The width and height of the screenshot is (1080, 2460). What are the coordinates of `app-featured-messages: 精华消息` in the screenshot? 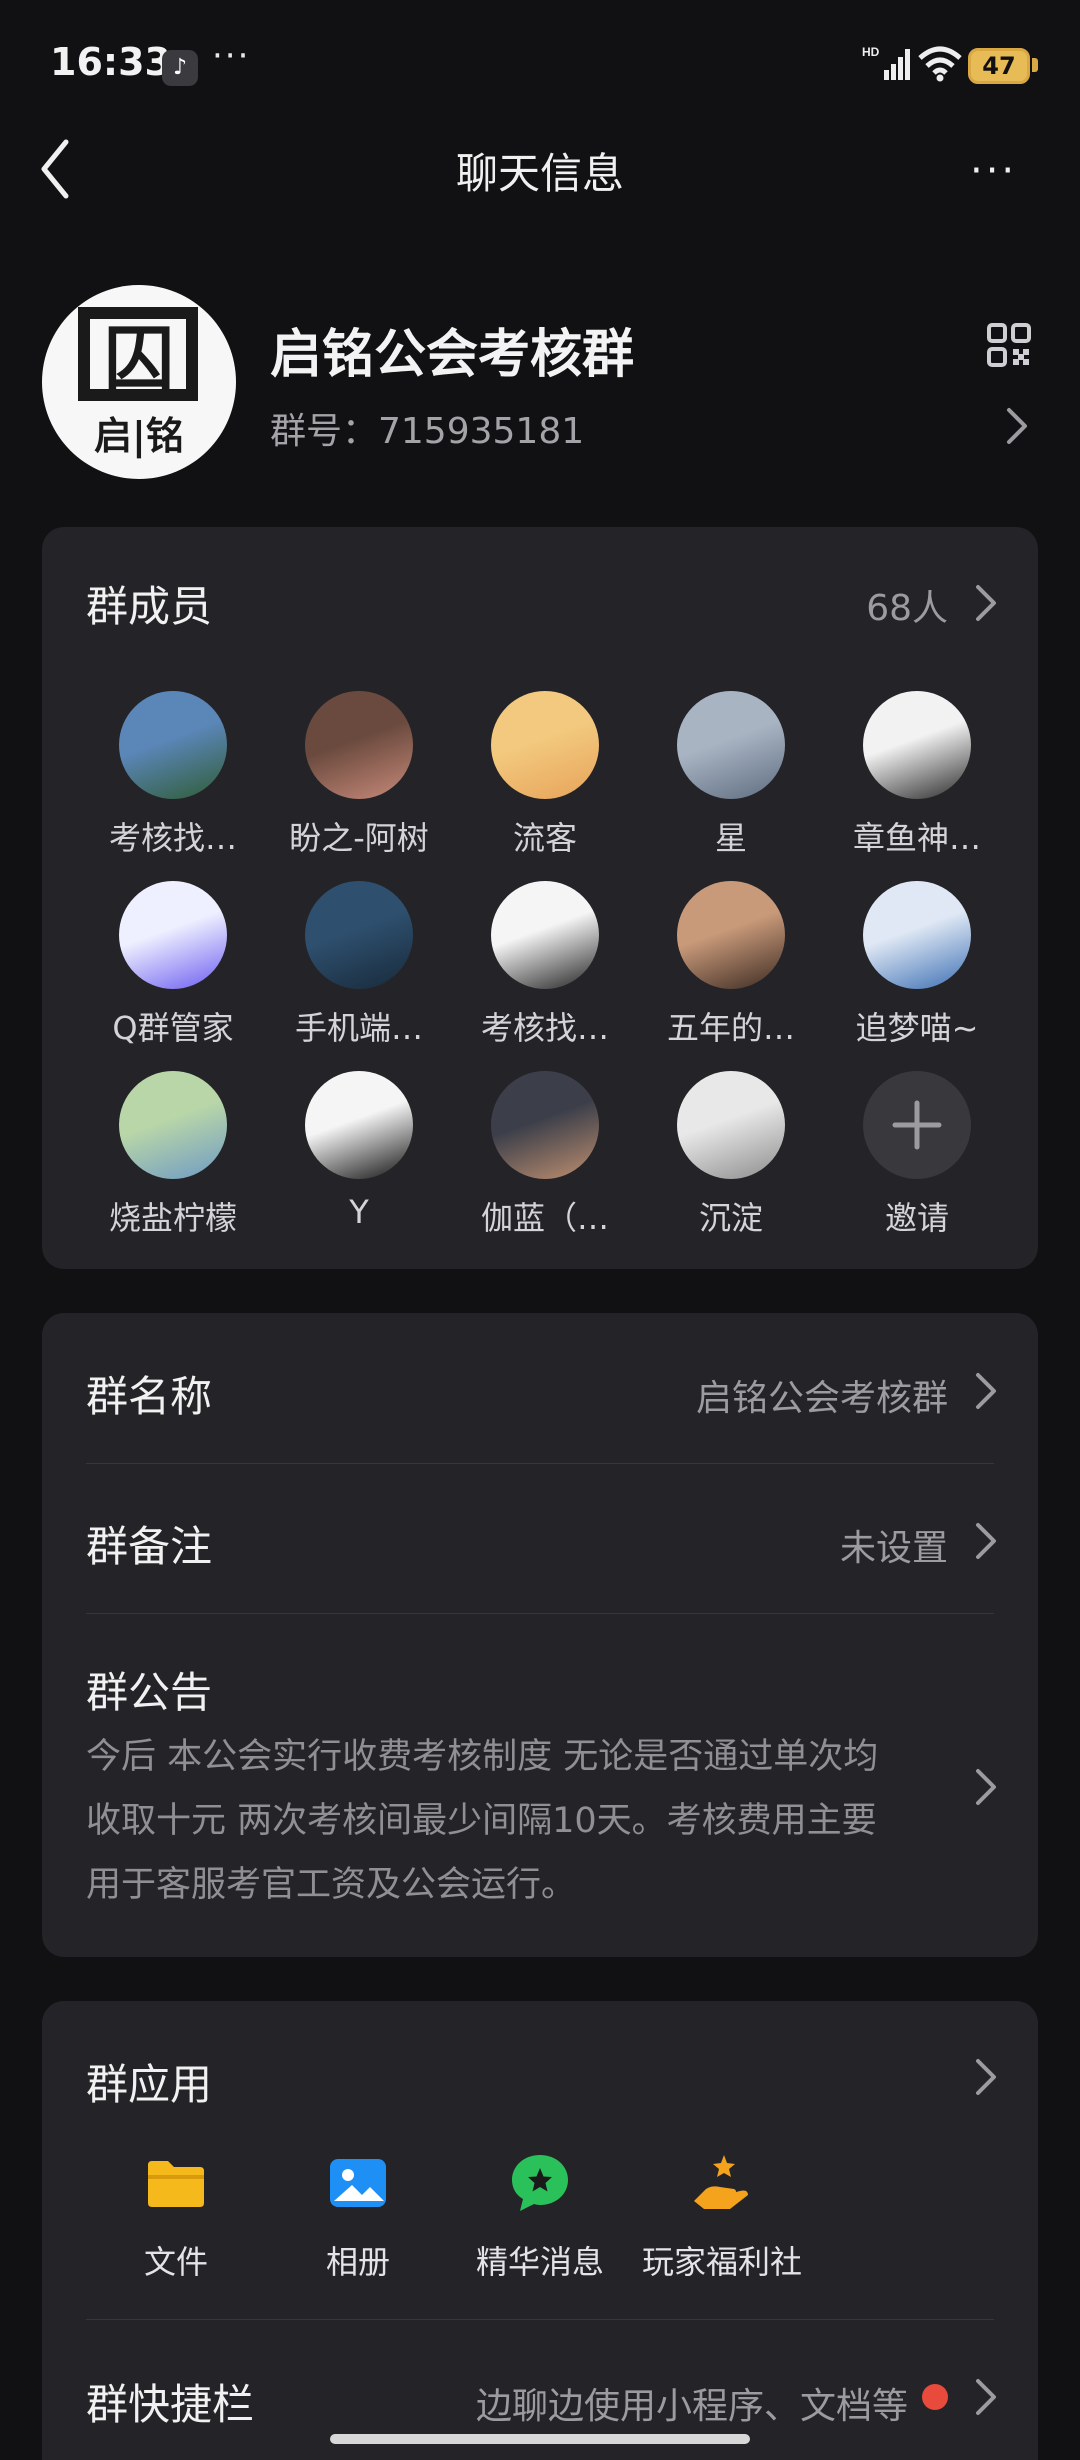 It's located at (540, 2217).